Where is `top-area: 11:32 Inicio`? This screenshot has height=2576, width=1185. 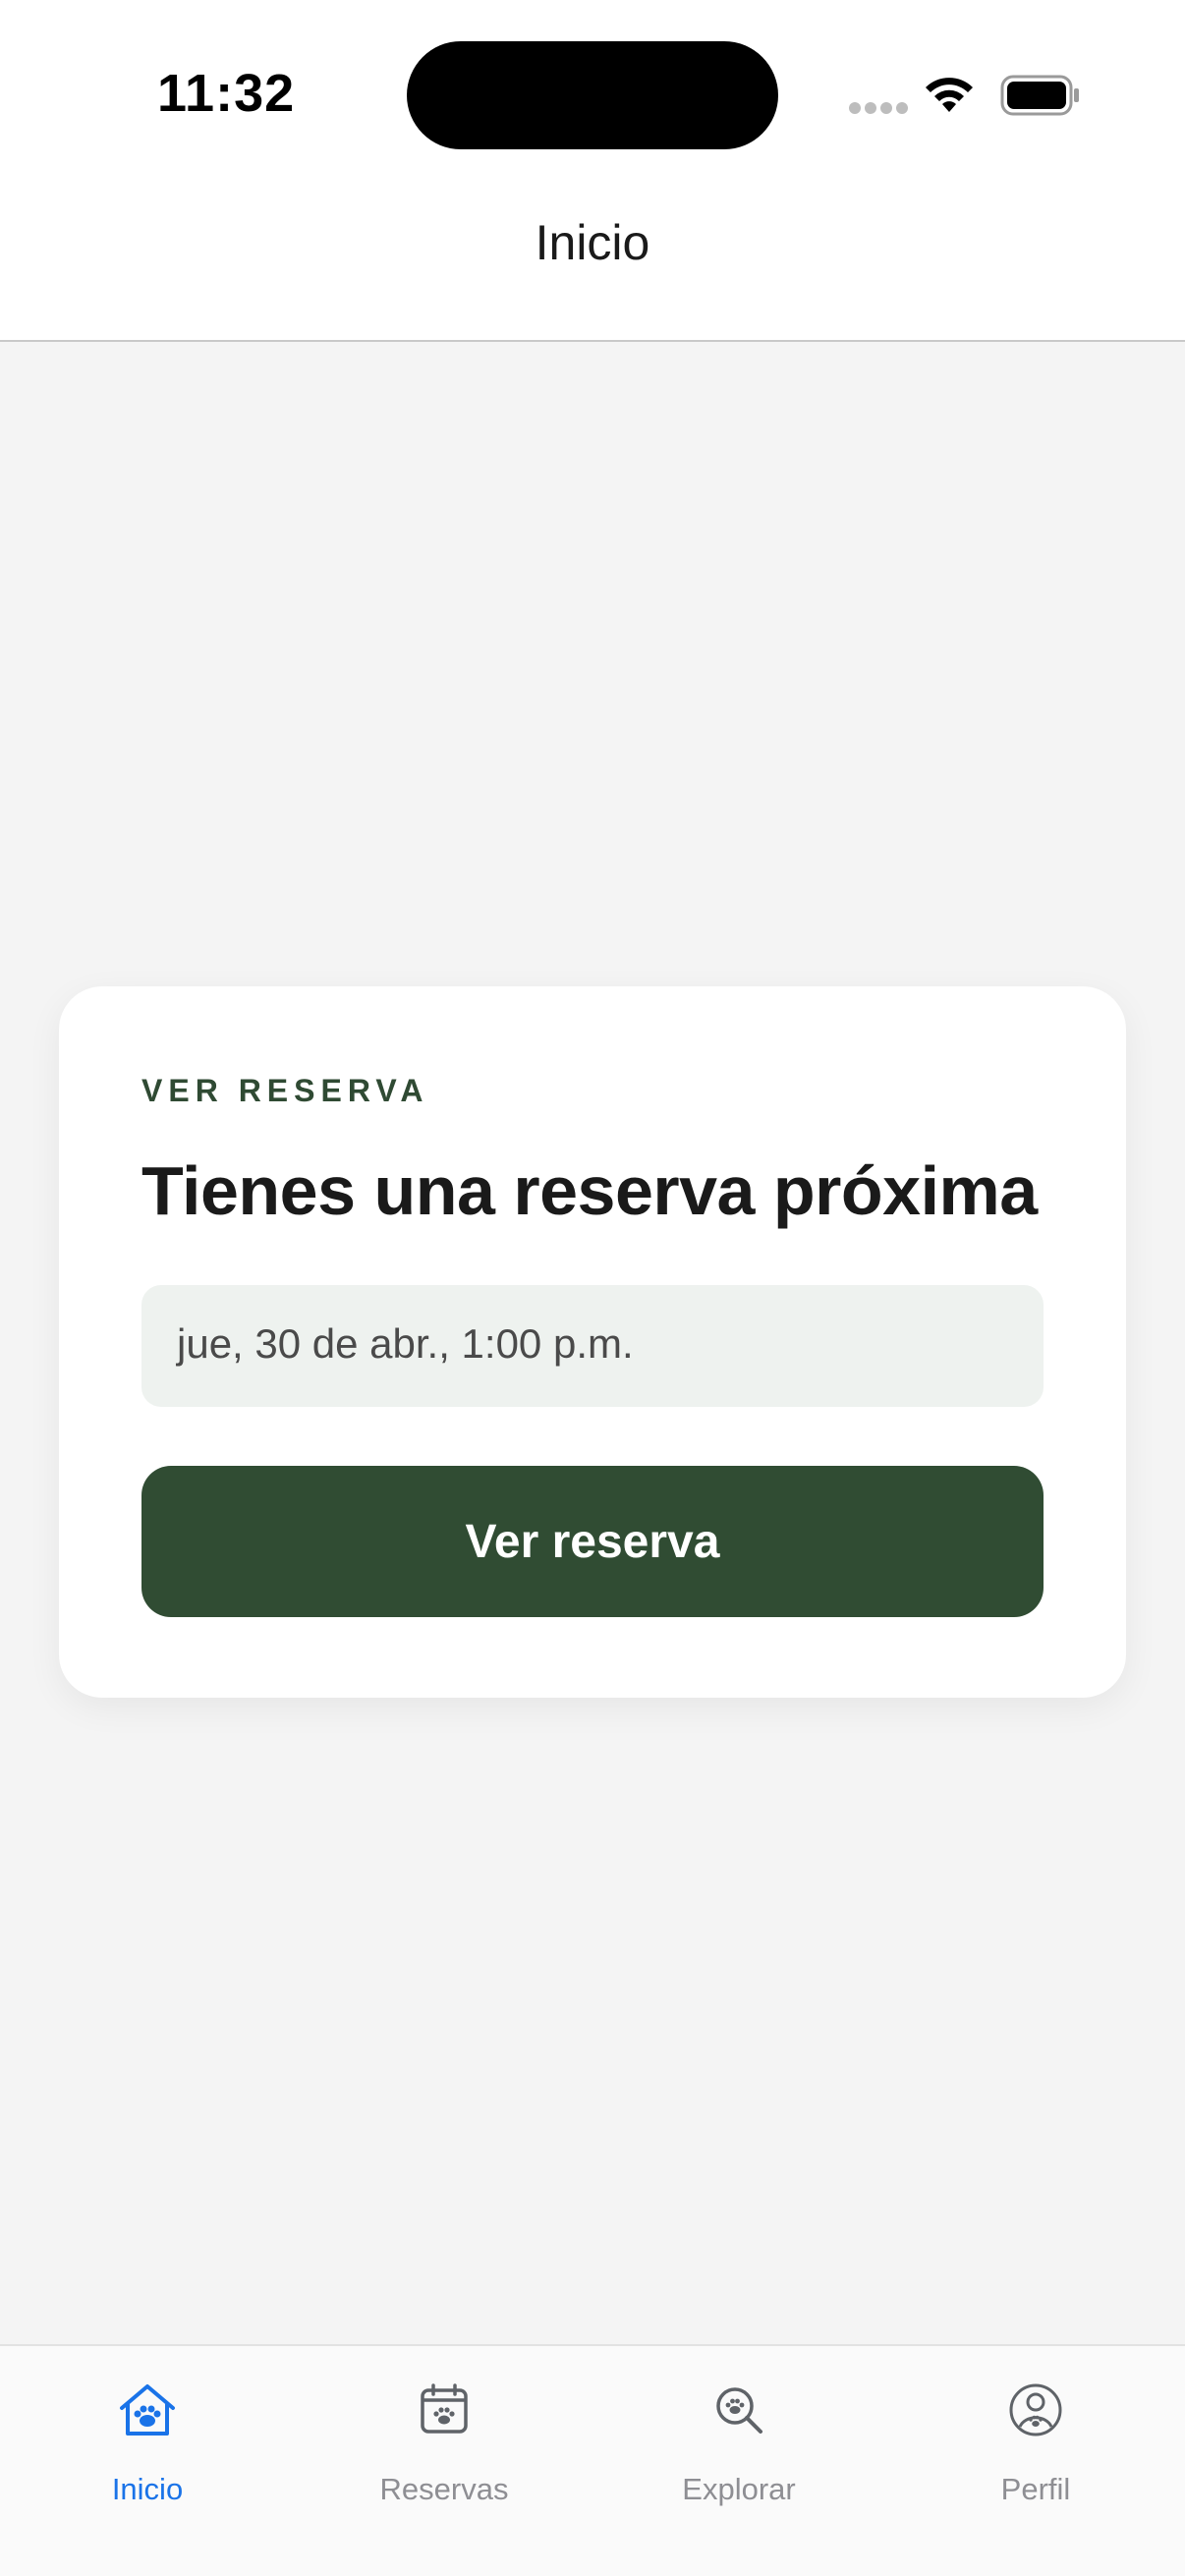 top-area: 11:32 Inicio is located at coordinates (592, 171).